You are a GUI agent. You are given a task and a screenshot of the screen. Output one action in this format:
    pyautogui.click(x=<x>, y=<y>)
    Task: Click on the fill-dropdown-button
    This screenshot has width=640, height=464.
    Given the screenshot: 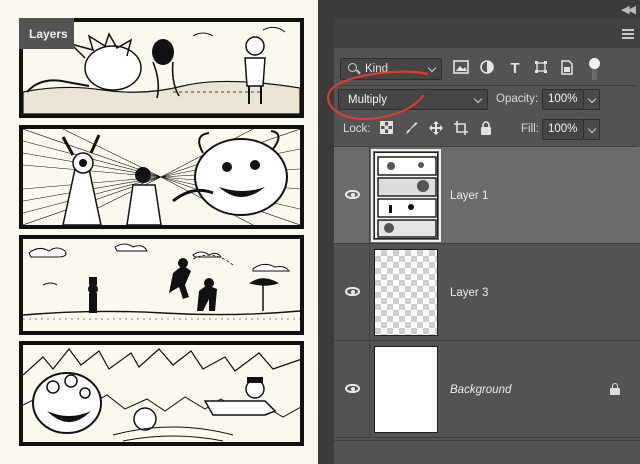 What is the action you would take?
    pyautogui.click(x=592, y=129)
    